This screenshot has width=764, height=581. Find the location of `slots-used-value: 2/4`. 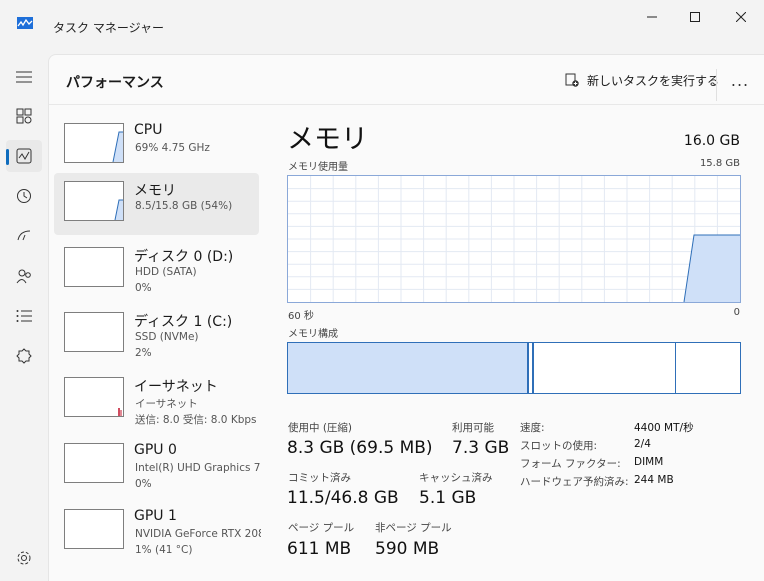

slots-used-value: 2/4 is located at coordinates (642, 444).